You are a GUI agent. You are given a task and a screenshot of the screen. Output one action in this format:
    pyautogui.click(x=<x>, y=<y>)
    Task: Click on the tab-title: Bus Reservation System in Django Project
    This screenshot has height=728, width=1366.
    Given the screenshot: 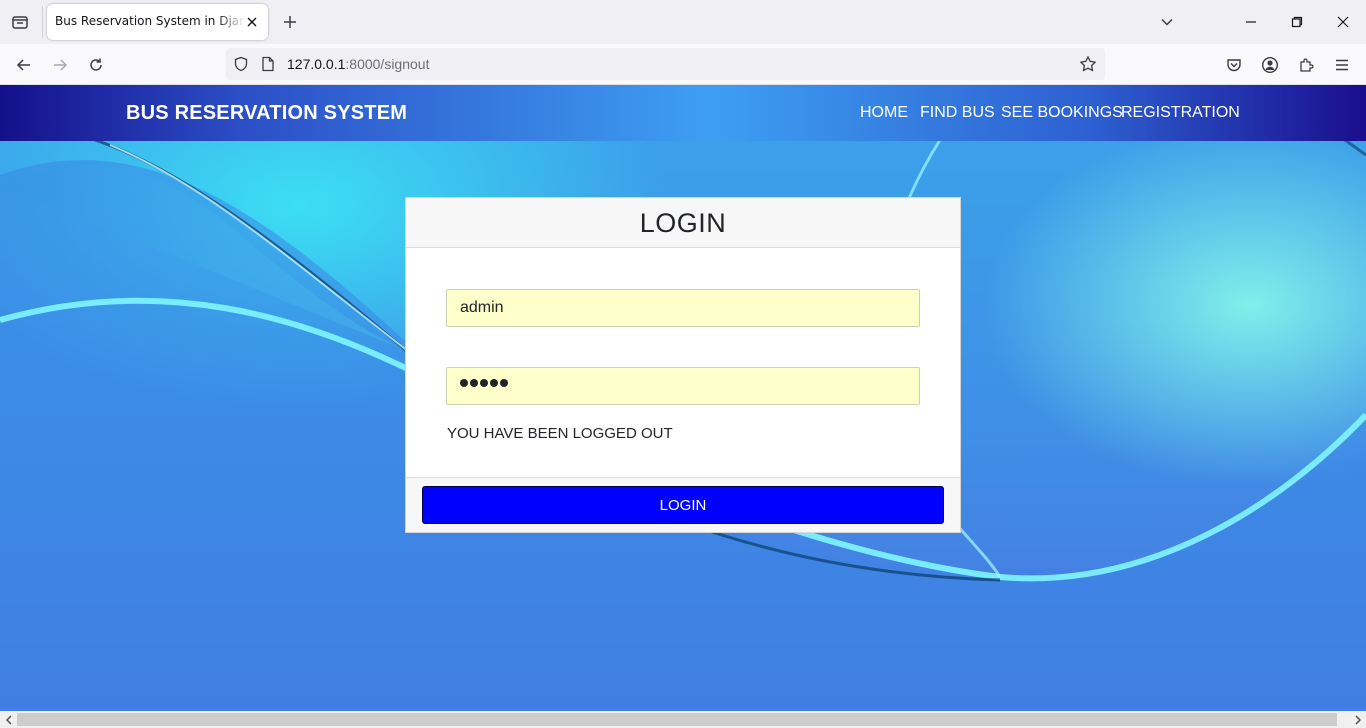 What is the action you would take?
    pyautogui.click(x=150, y=21)
    